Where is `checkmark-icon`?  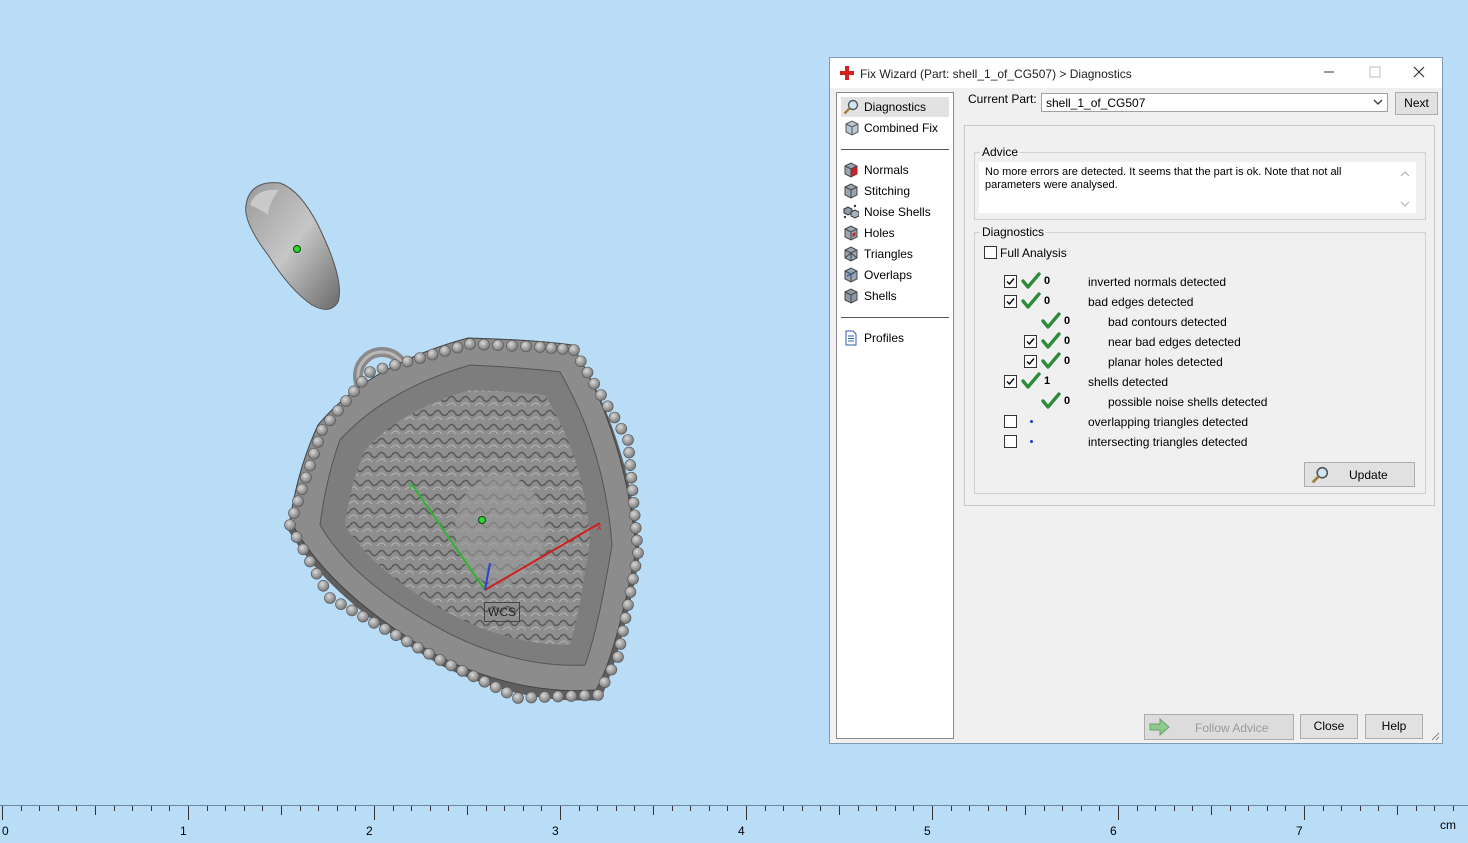
checkmark-icon is located at coordinates (1030, 362).